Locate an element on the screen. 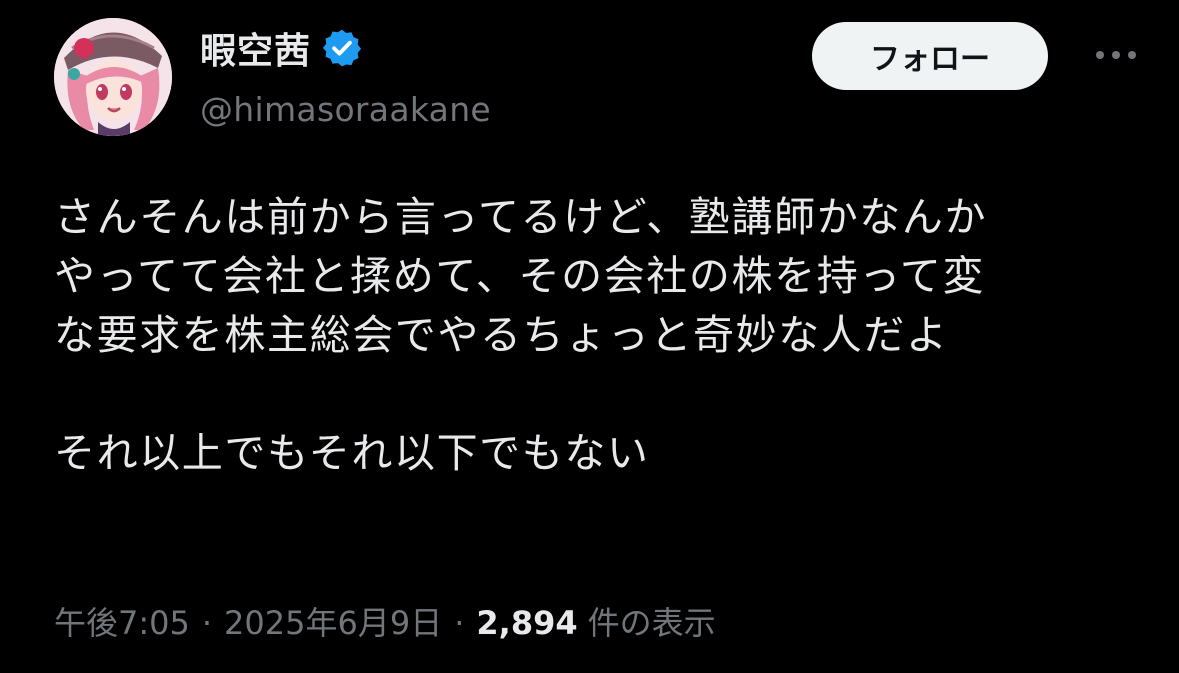  views-count: 2,894 is located at coordinates (526, 623).